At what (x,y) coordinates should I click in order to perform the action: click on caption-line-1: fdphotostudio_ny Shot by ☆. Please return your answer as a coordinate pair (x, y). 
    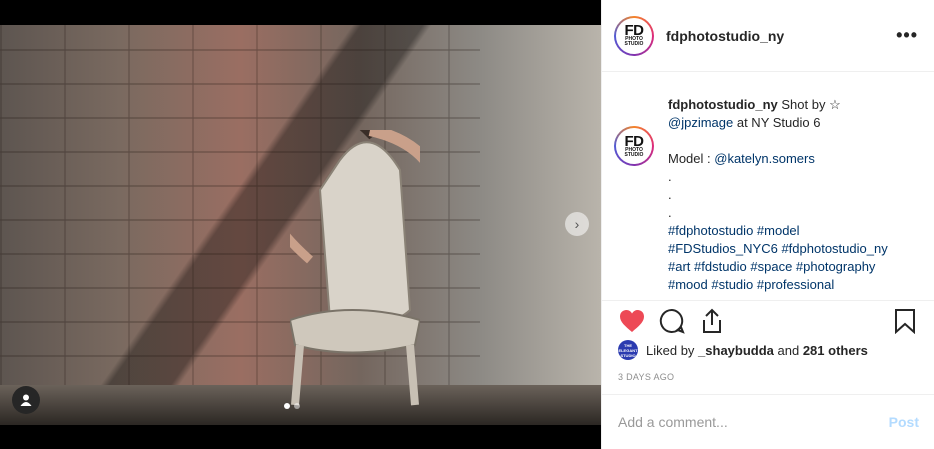
    Looking at the image, I should click on (793, 105).